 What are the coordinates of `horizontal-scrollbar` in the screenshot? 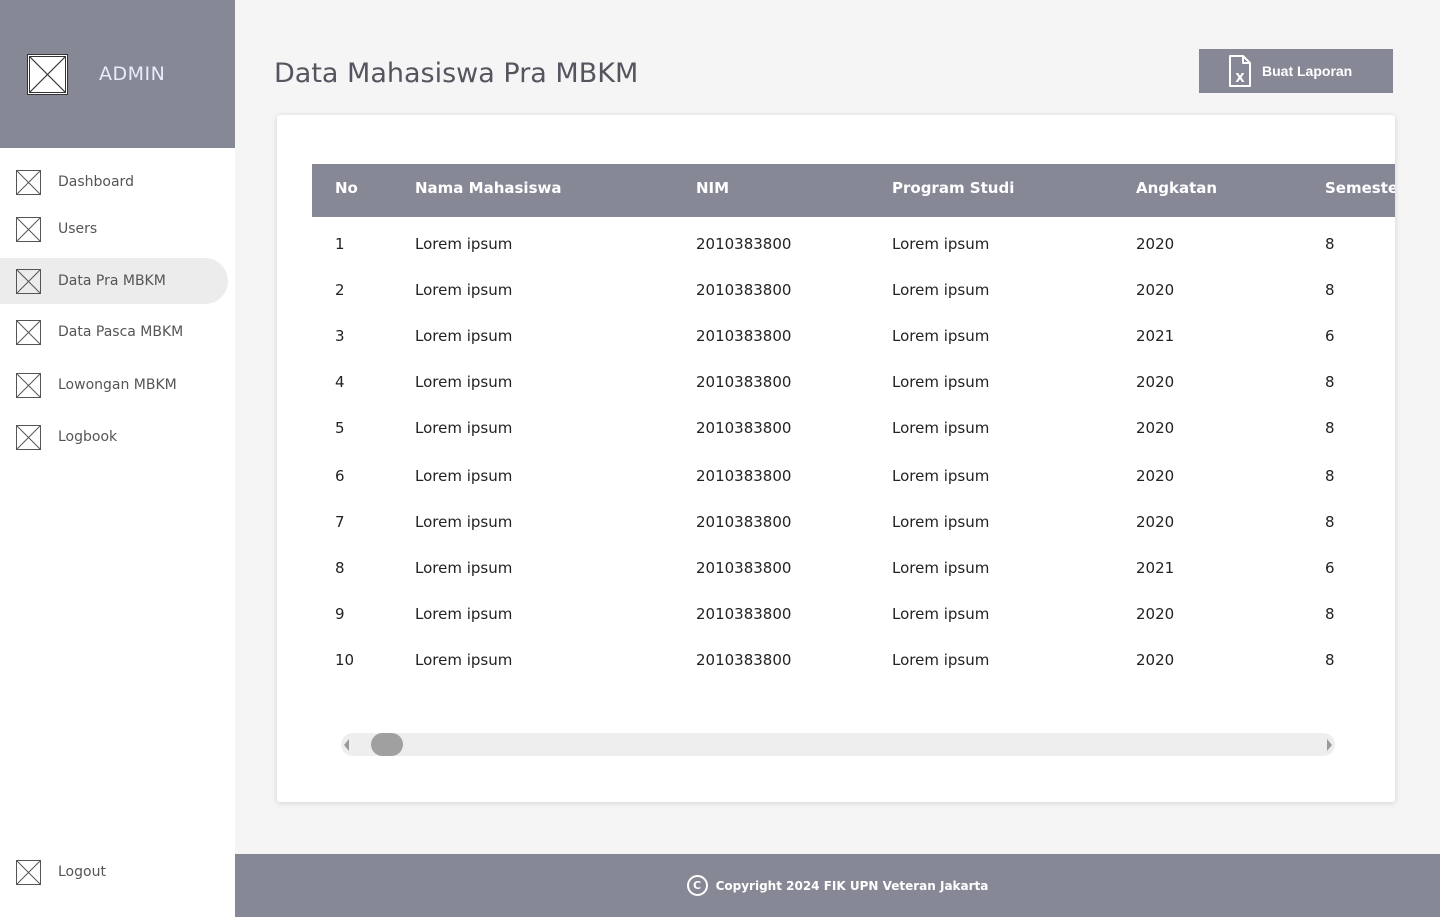 It's located at (838, 744).